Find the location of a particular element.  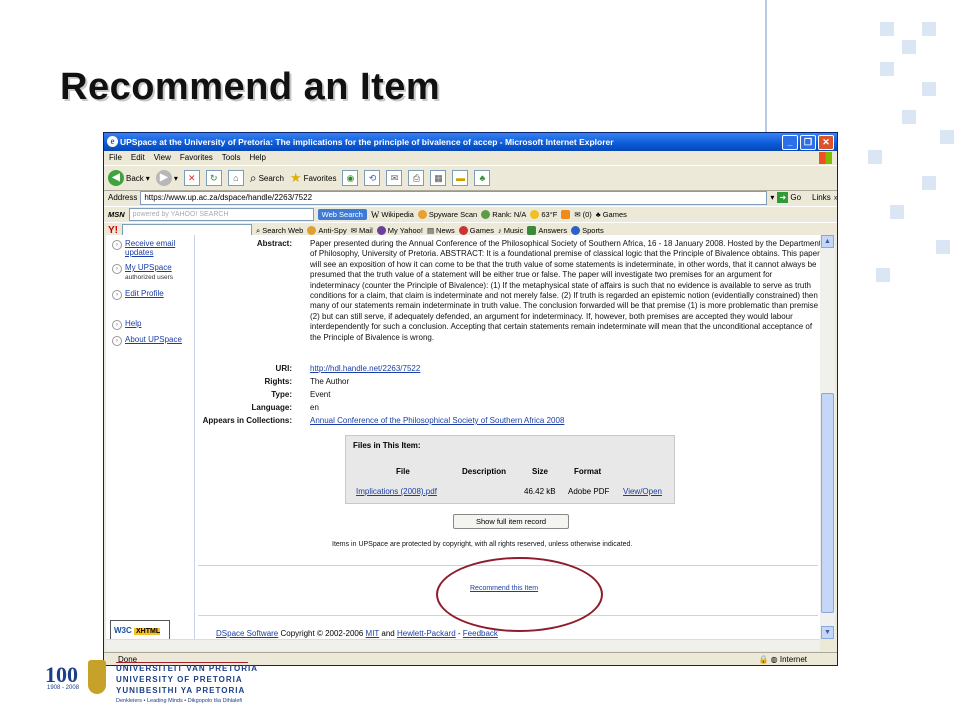

music-button: ♪ Music is located at coordinates (510, 230).